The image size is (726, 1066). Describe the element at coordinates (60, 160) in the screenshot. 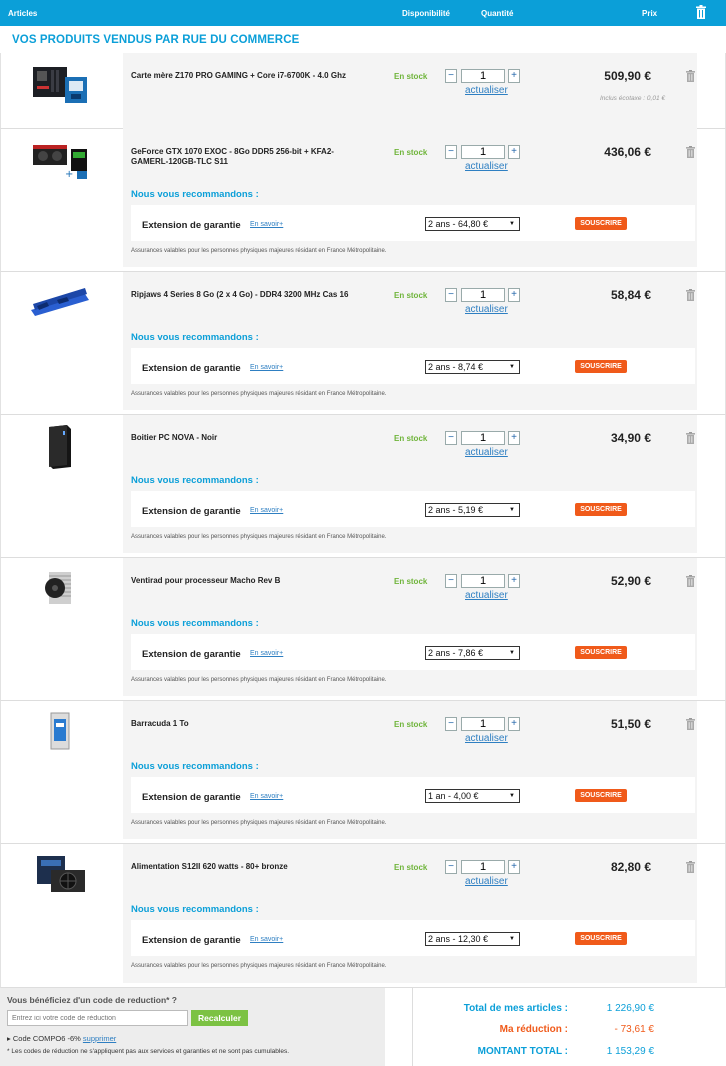

I see `graphics-card-image: +` at that location.